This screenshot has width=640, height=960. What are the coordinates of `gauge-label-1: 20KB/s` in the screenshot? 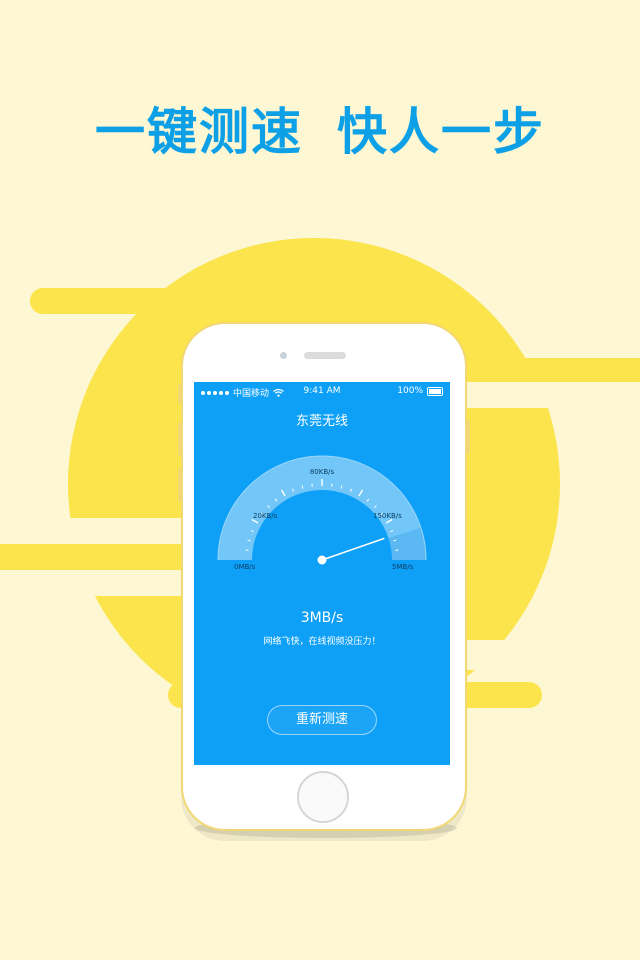 It's located at (265, 516).